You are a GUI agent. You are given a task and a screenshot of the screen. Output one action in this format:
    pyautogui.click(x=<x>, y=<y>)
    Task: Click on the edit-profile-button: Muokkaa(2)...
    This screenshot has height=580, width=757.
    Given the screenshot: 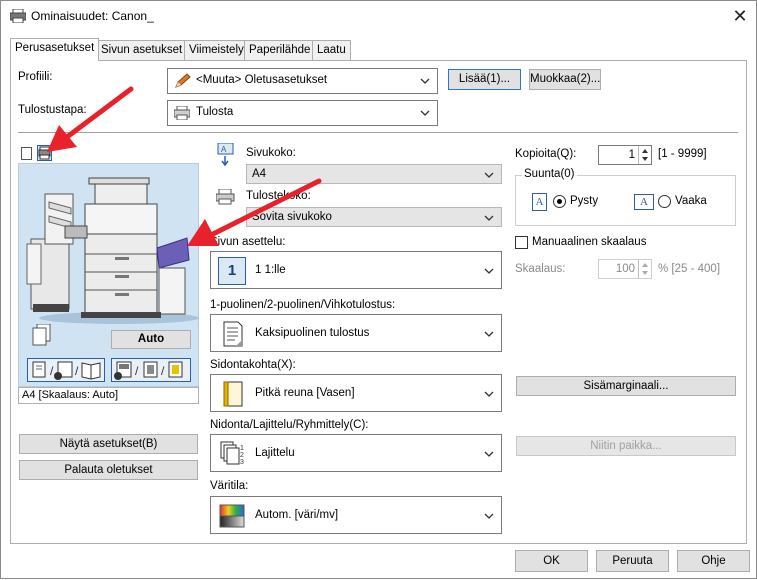 What is the action you would take?
    pyautogui.click(x=565, y=79)
    